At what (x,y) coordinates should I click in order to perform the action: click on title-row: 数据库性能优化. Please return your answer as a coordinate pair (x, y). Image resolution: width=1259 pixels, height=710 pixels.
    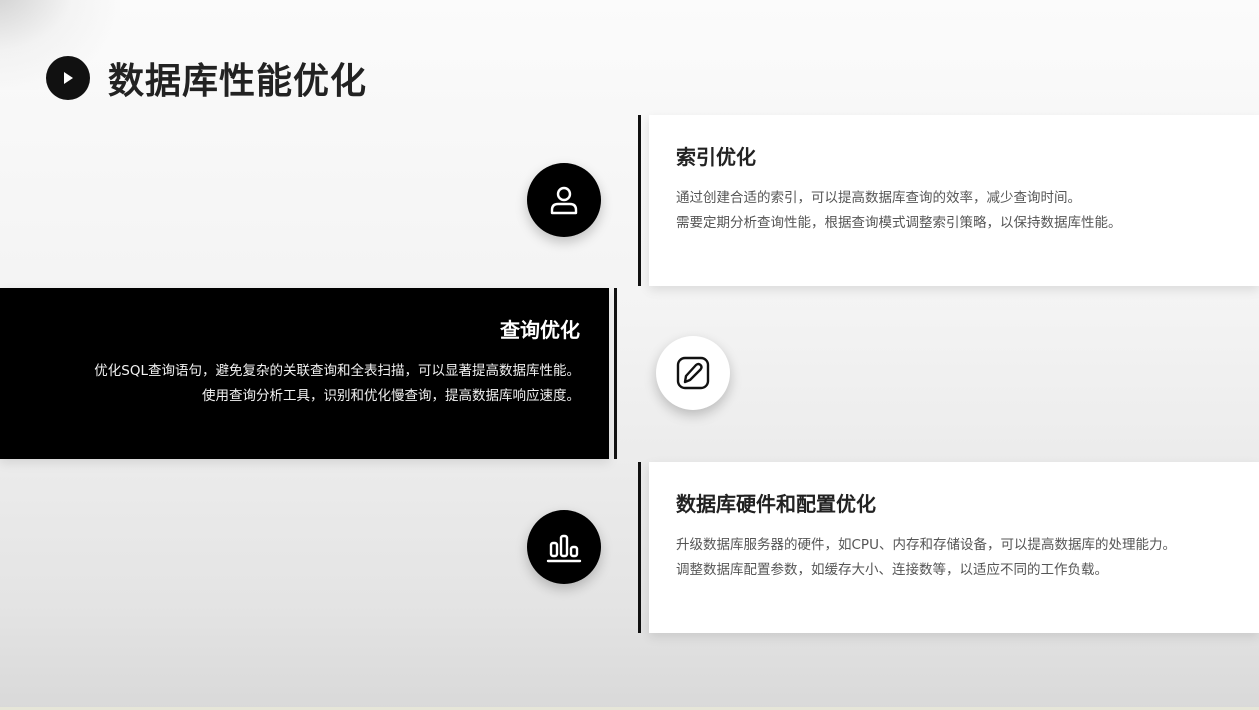
    Looking at the image, I should click on (206, 78).